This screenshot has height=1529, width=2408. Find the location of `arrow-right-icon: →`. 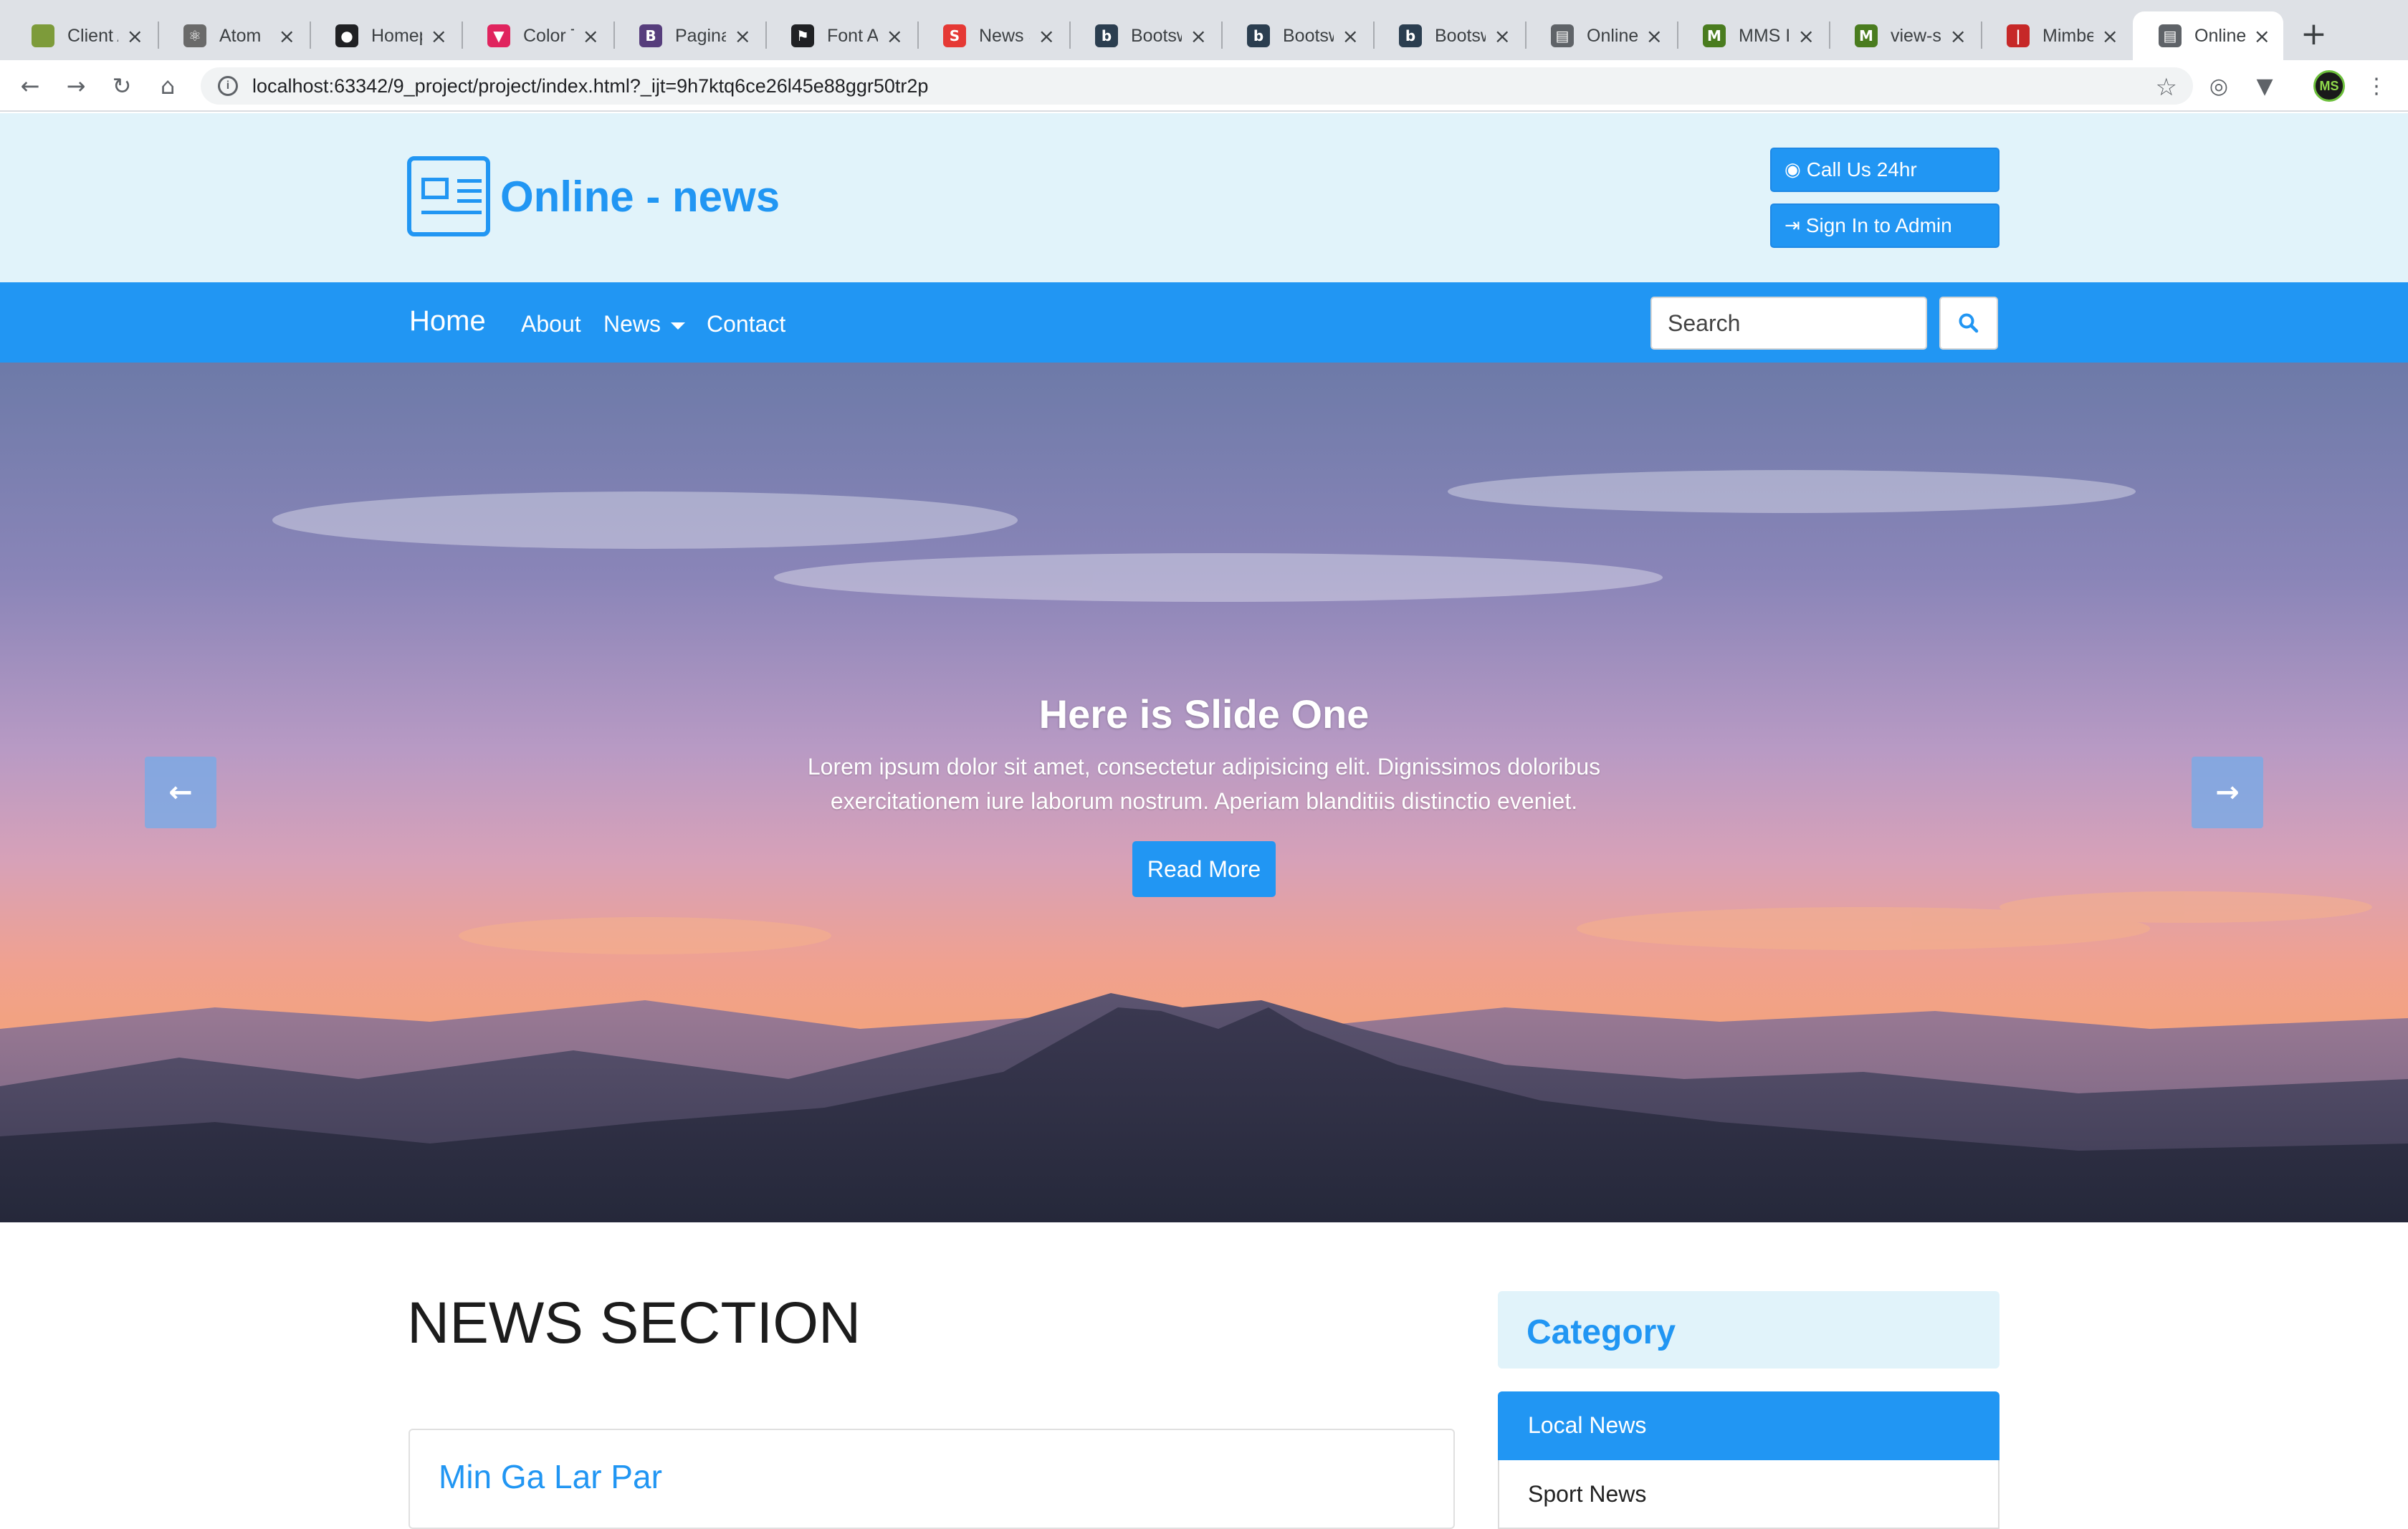

arrow-right-icon: → is located at coordinates (2227, 792).